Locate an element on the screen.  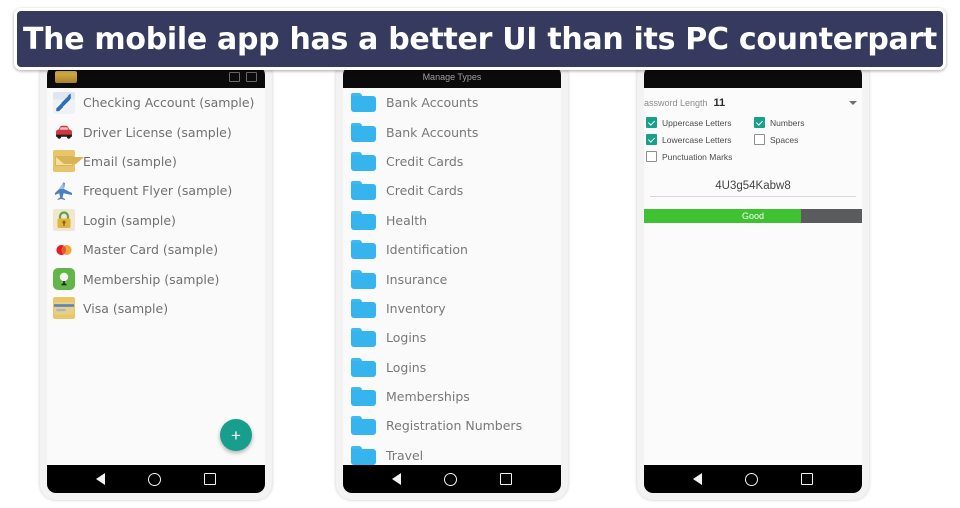
list-item: Email (sample) is located at coordinates (156, 161).